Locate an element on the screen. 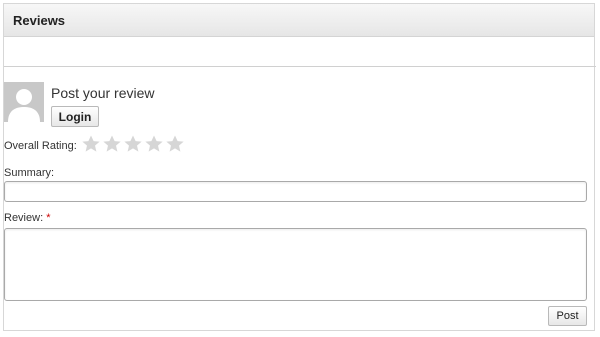 This screenshot has width=600, height=337. summary-label: Summary: is located at coordinates (29, 173).